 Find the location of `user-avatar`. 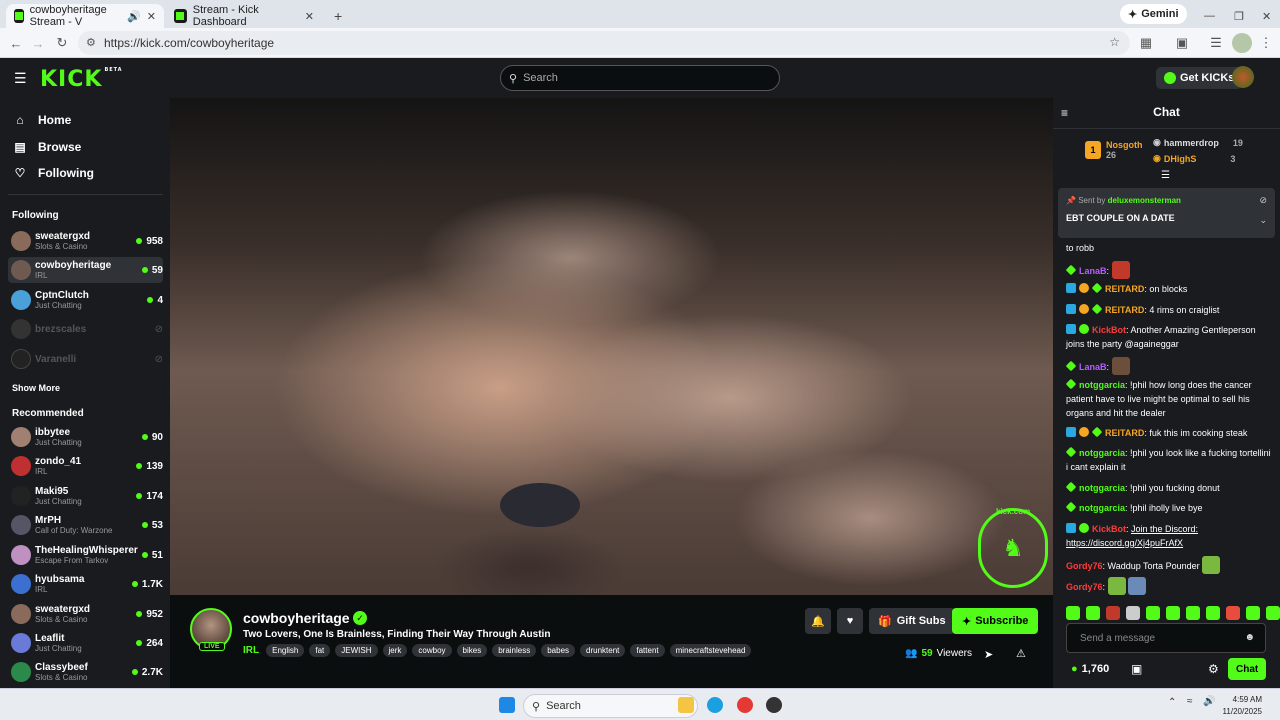

user-avatar is located at coordinates (1243, 77).